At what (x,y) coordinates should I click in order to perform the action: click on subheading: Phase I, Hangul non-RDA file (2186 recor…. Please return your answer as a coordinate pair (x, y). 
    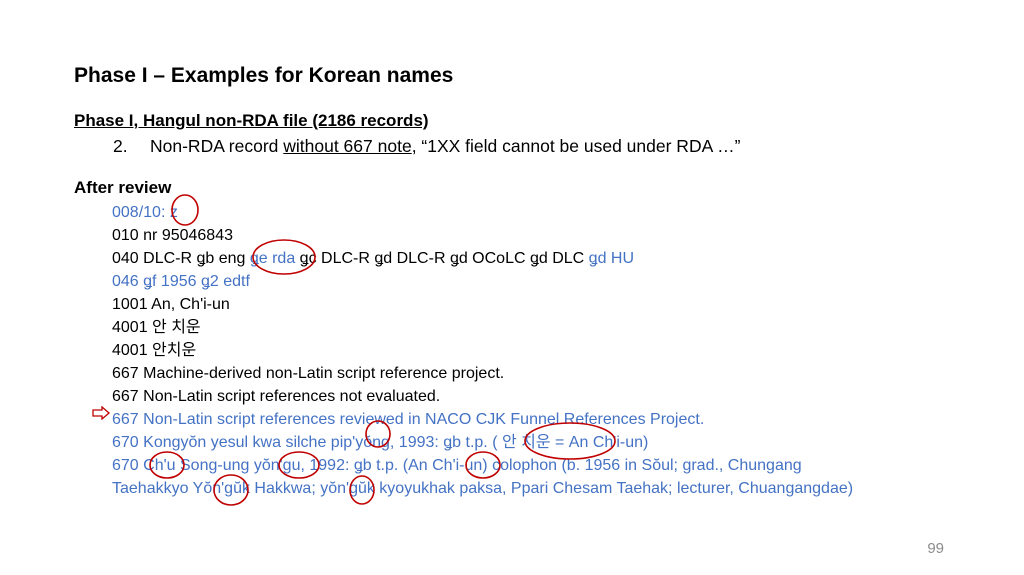
    Looking at the image, I should click on (251, 120).